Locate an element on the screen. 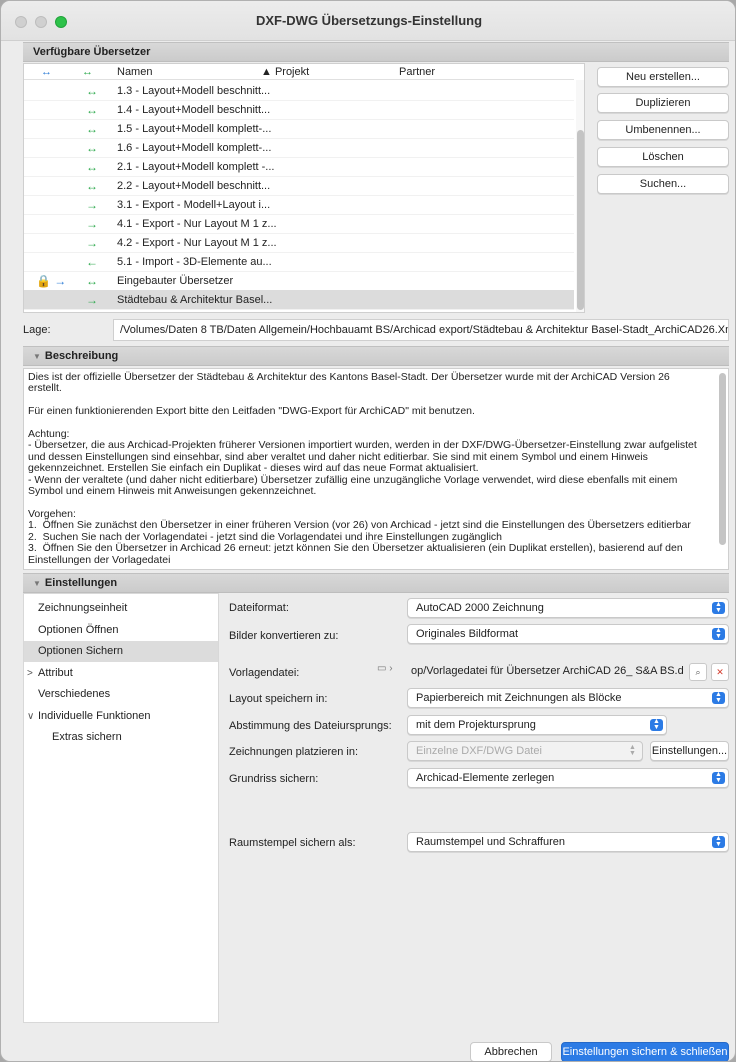 This screenshot has height=1062, width=736. list-header: ↔ ↔ Namen ▲ Projekt Partner is located at coordinates (299, 72).